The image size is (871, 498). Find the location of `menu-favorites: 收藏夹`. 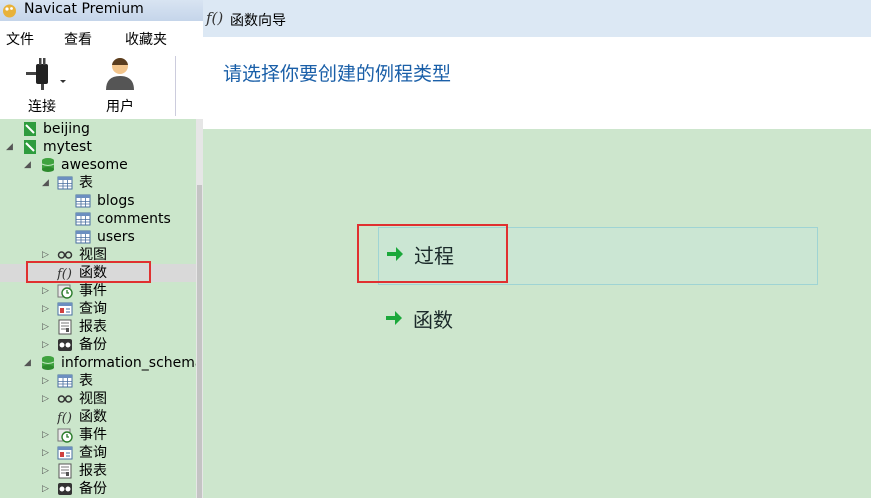

menu-favorites: 收藏夹 is located at coordinates (146, 39).